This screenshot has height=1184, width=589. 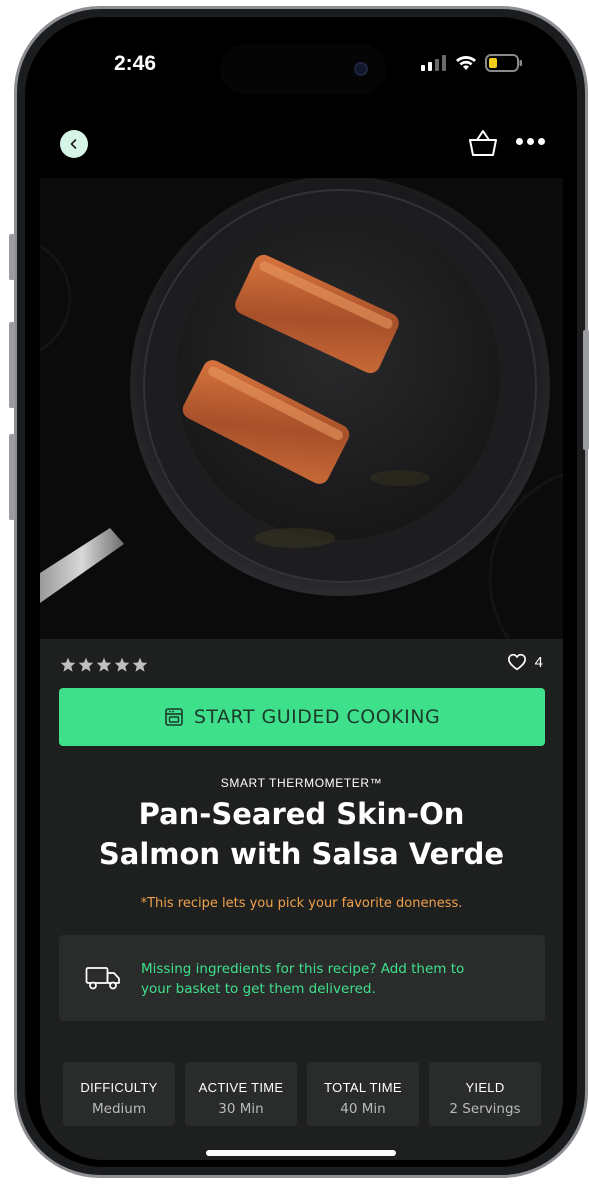 I want to click on star-rating, so click(x=104, y=664).